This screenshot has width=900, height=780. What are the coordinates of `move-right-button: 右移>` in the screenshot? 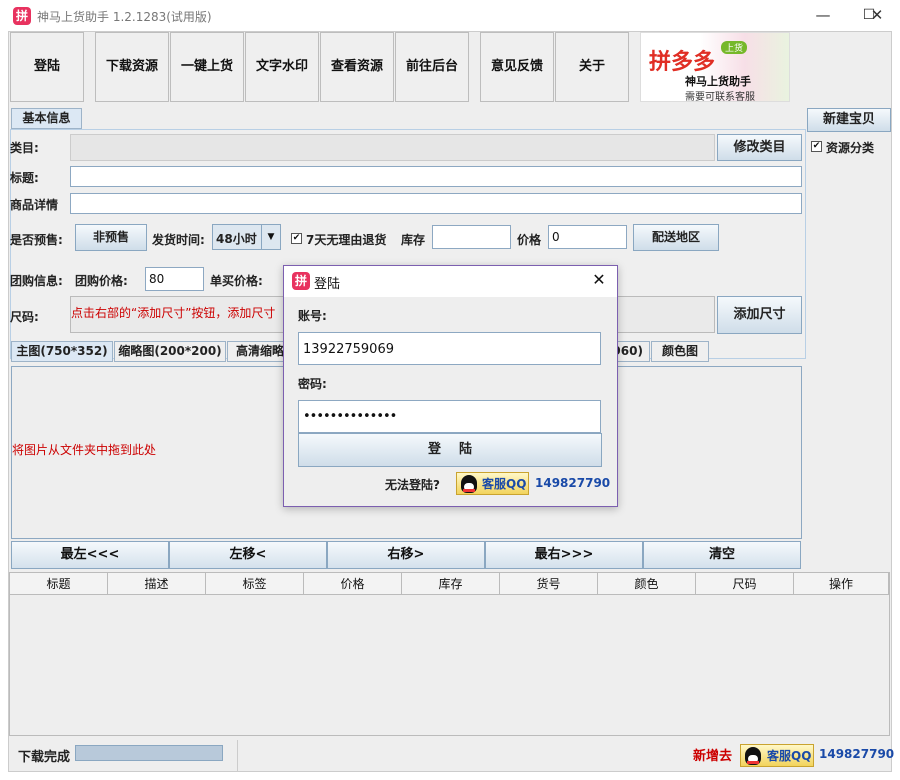 It's located at (406, 555).